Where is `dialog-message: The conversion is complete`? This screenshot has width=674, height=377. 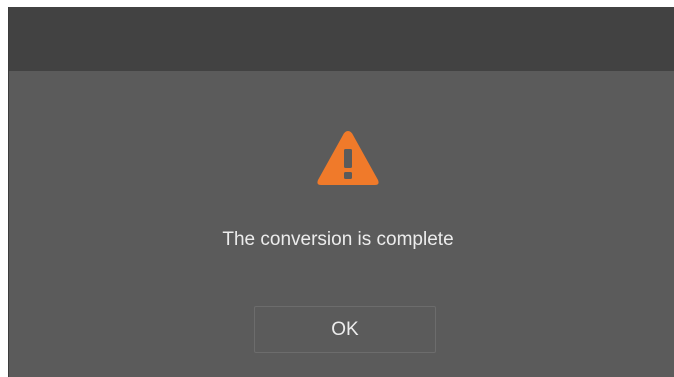
dialog-message: The conversion is complete is located at coordinates (338, 239).